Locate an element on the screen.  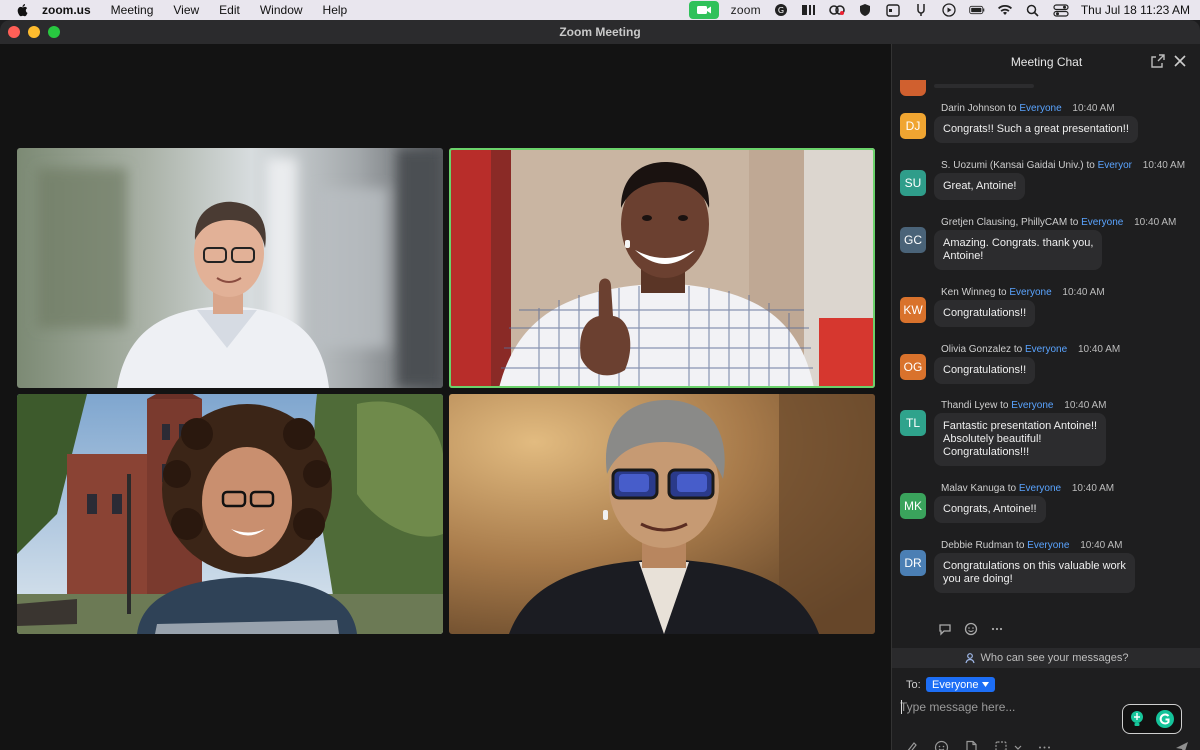
message-bubble: Amazing. Congrats. thank you, Antoine! is located at coordinates (1018, 250).